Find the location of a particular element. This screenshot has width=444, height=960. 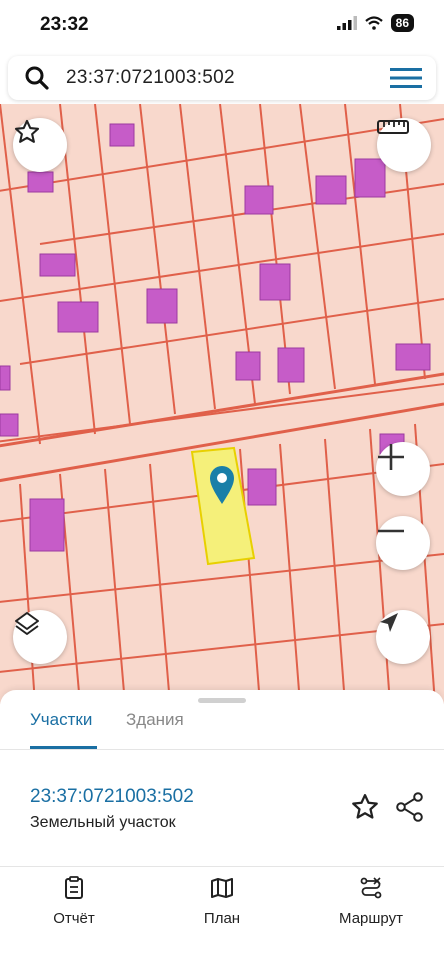

search-bar: 23:37:0721003:502 is located at coordinates (222, 78).